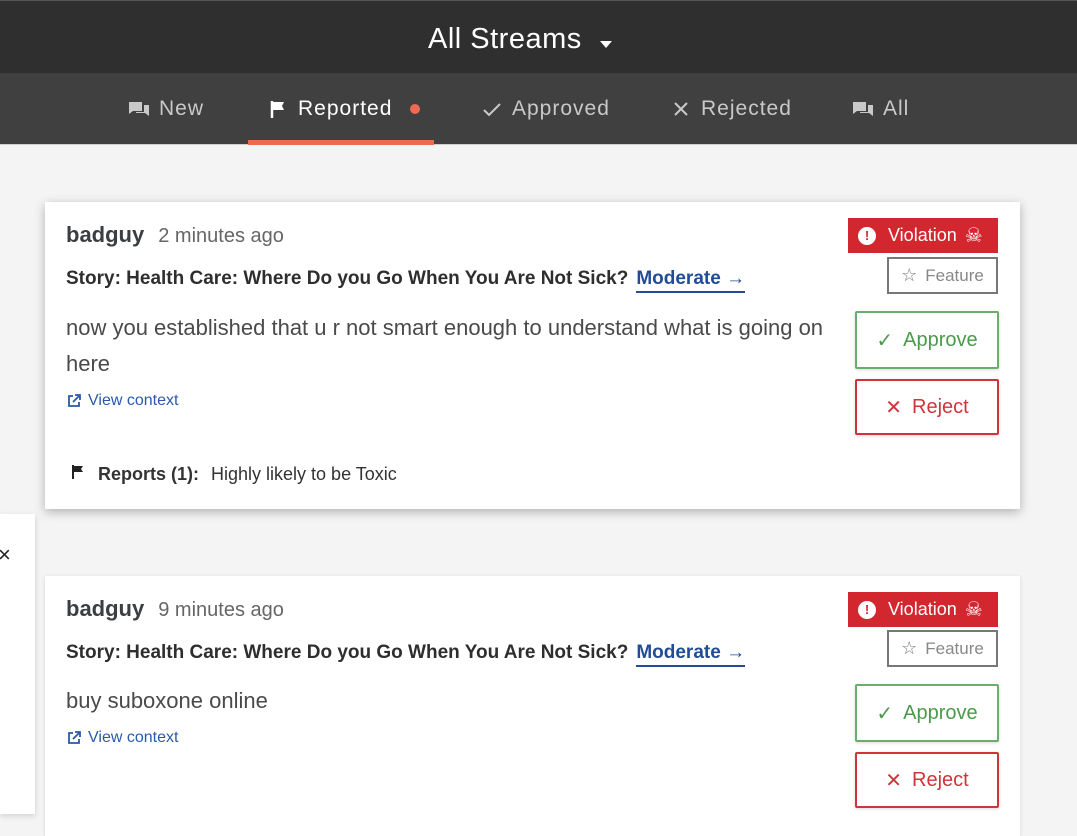  What do you see at coordinates (17, 664) in the screenshot?
I see `side-panel: ×` at bounding box center [17, 664].